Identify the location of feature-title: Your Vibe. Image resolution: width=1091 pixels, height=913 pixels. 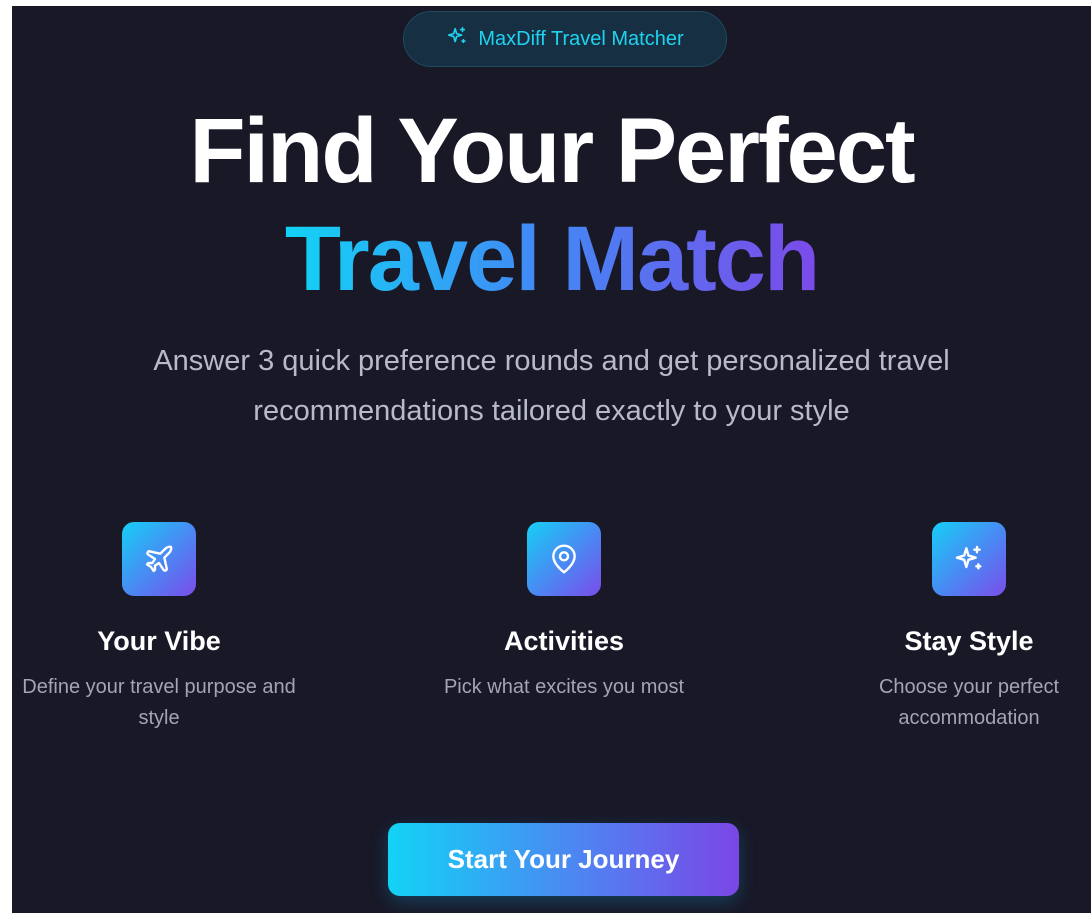
(159, 641).